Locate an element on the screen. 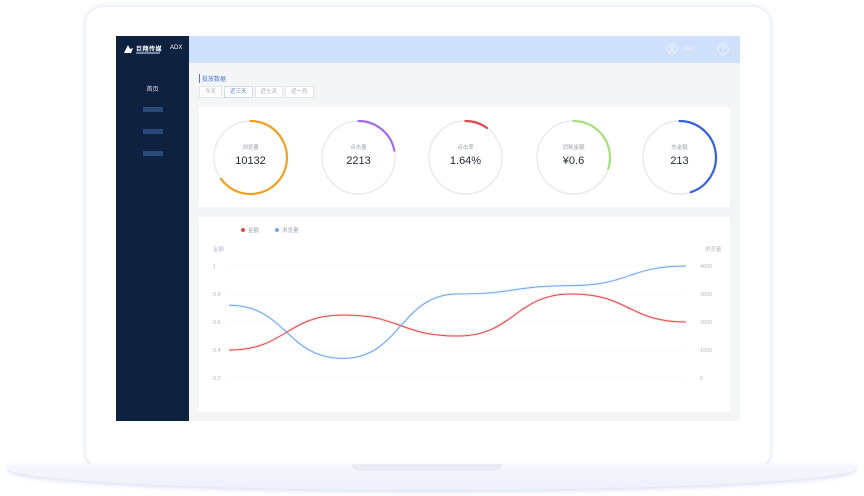 This screenshot has height=496, width=864. stat-label: 消耗金额 is located at coordinates (573, 148).